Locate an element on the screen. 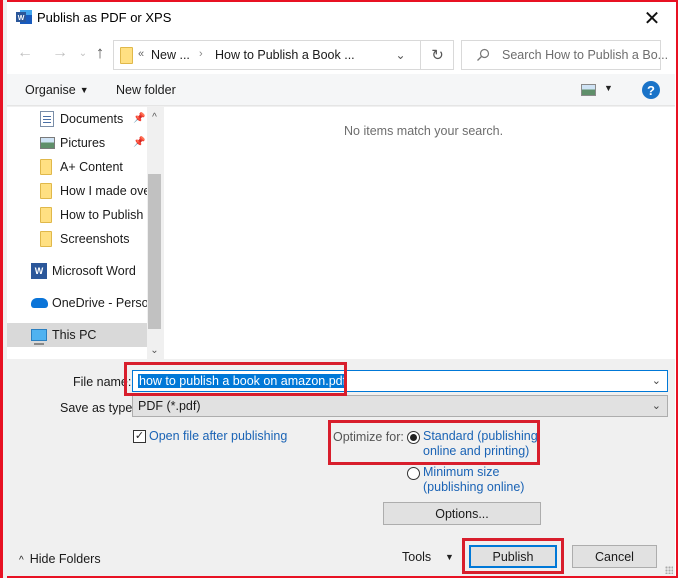 This screenshot has width=678, height=578. resize-grip is located at coordinates (669, 570).